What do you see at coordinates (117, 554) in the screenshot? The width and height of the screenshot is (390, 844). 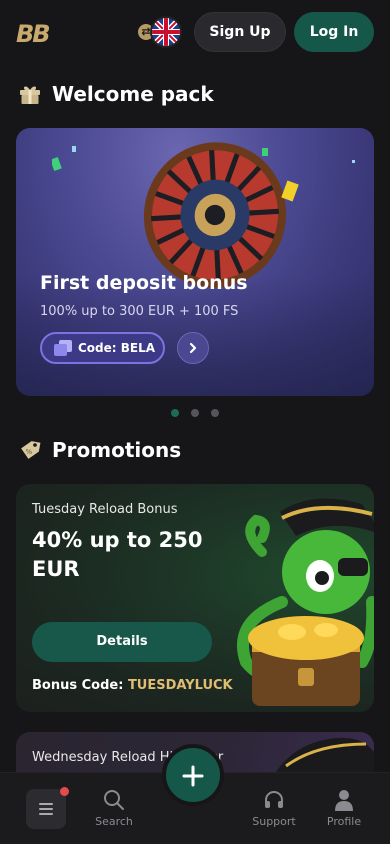 I see `promotion-title: 40% up to 250 EUR` at bounding box center [117, 554].